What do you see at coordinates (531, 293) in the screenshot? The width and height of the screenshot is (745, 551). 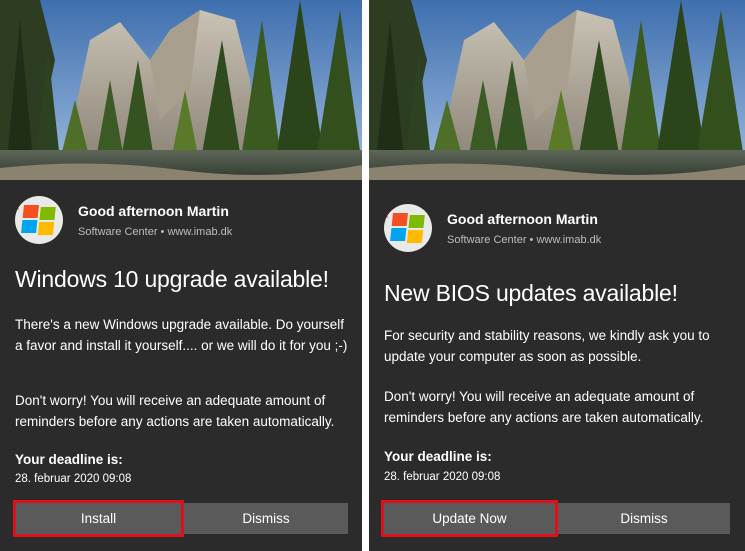 I see `toast-title: New BIOS updates available!` at bounding box center [531, 293].